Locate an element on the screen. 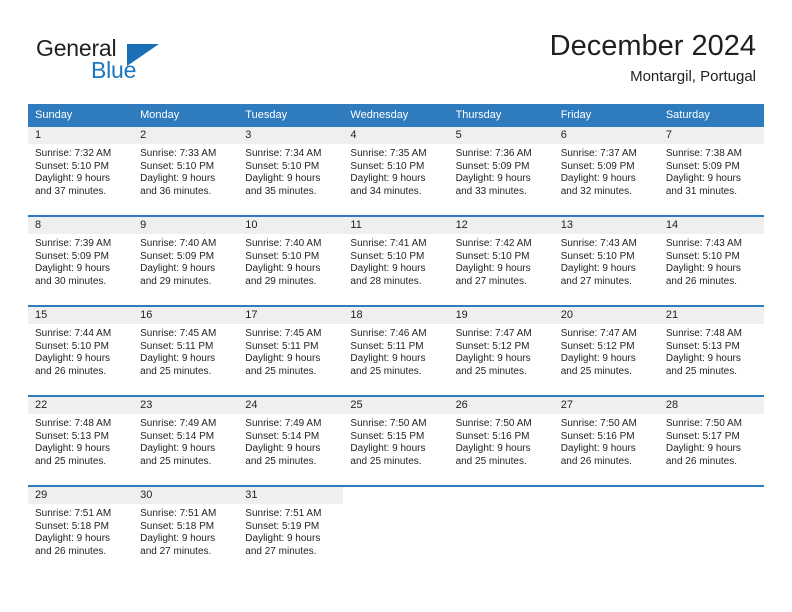  day-number: 19 is located at coordinates (501, 315).